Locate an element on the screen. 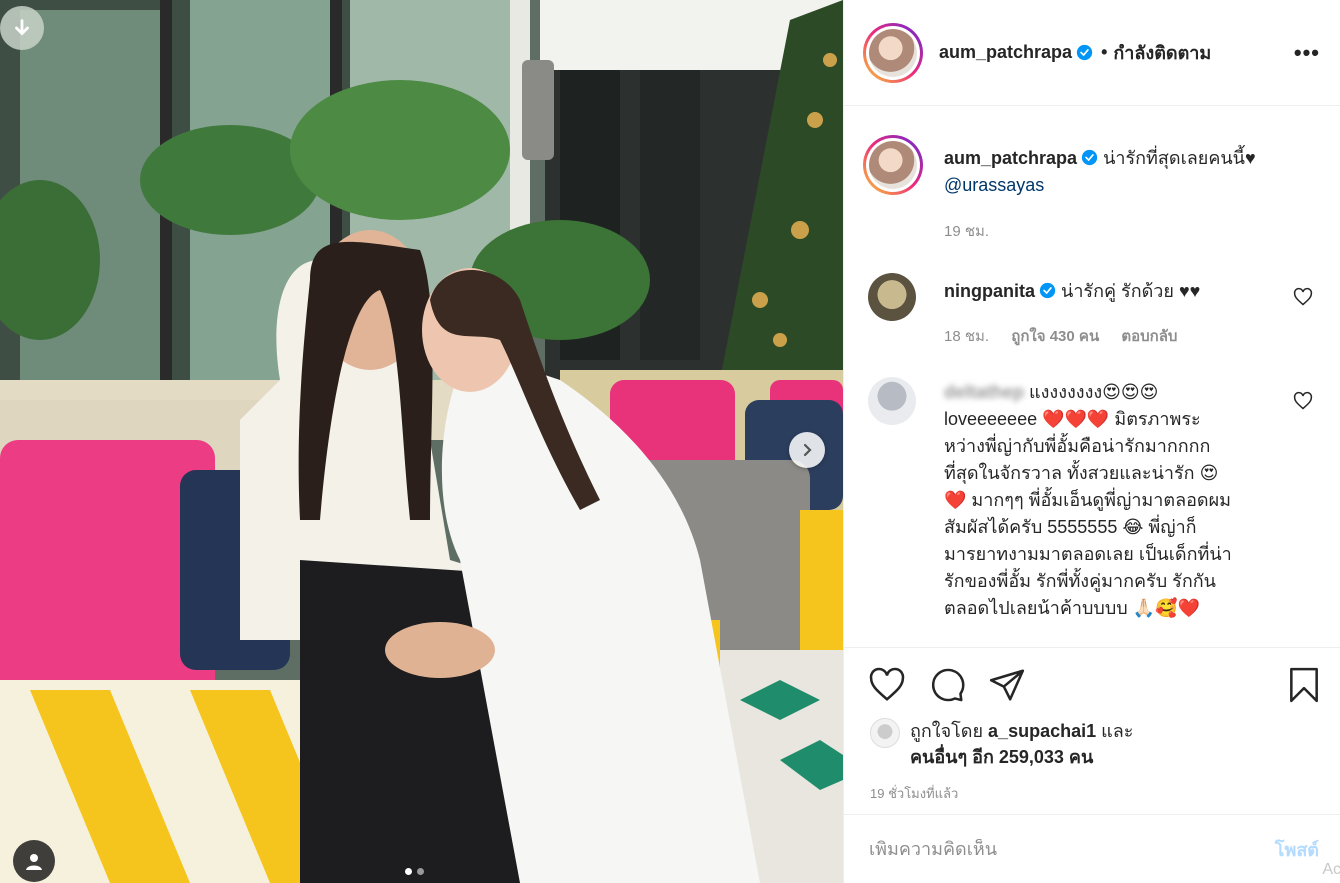 This screenshot has height=883, width=1340. comment-line: มารยาทงามมาตลอดเลย เป็นเด็กที่น่า is located at coordinates (1088, 554).